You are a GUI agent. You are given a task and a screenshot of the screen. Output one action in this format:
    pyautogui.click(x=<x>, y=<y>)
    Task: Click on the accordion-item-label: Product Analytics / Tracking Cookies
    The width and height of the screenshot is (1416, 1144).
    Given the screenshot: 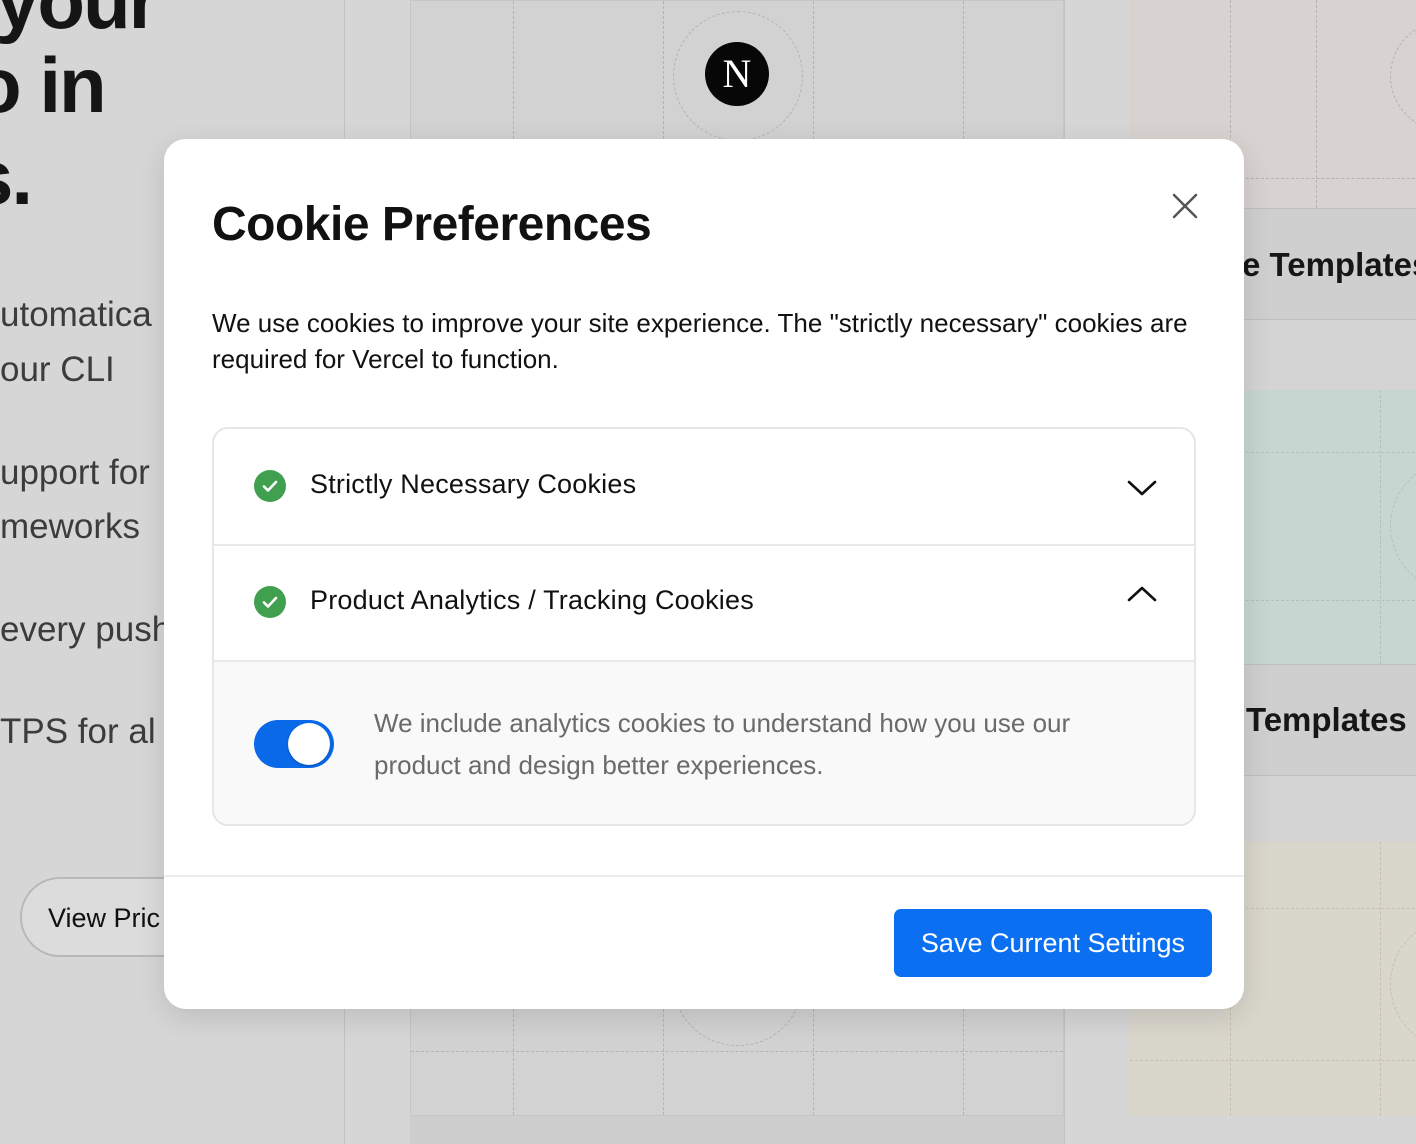 What is the action you would take?
    pyautogui.click(x=532, y=600)
    